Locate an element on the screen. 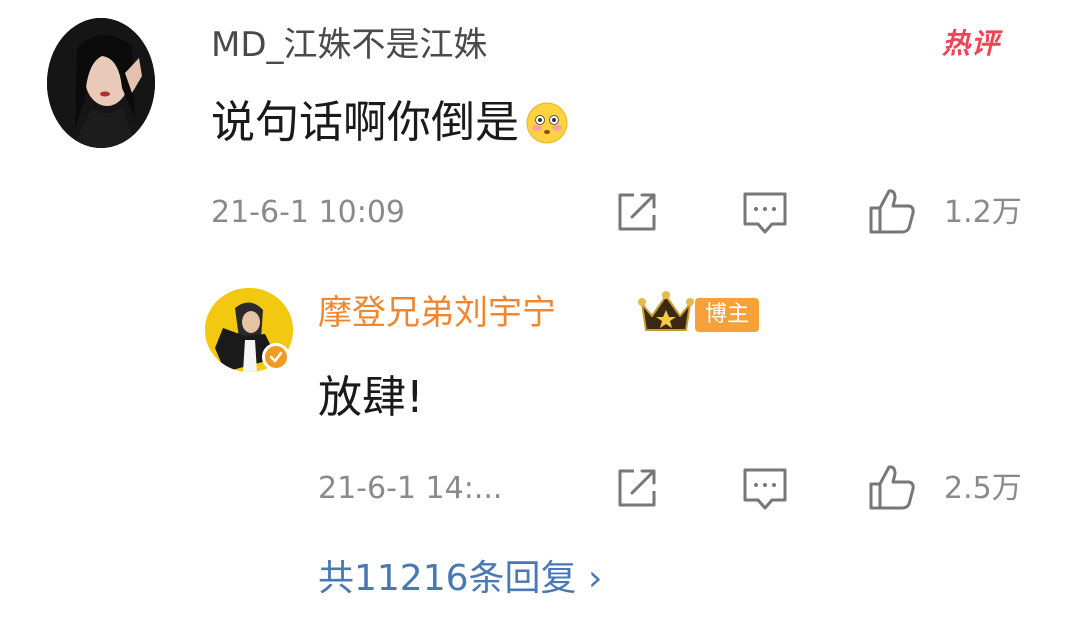 The height and width of the screenshot is (623, 1079). share-icon is located at coordinates (637, 212).